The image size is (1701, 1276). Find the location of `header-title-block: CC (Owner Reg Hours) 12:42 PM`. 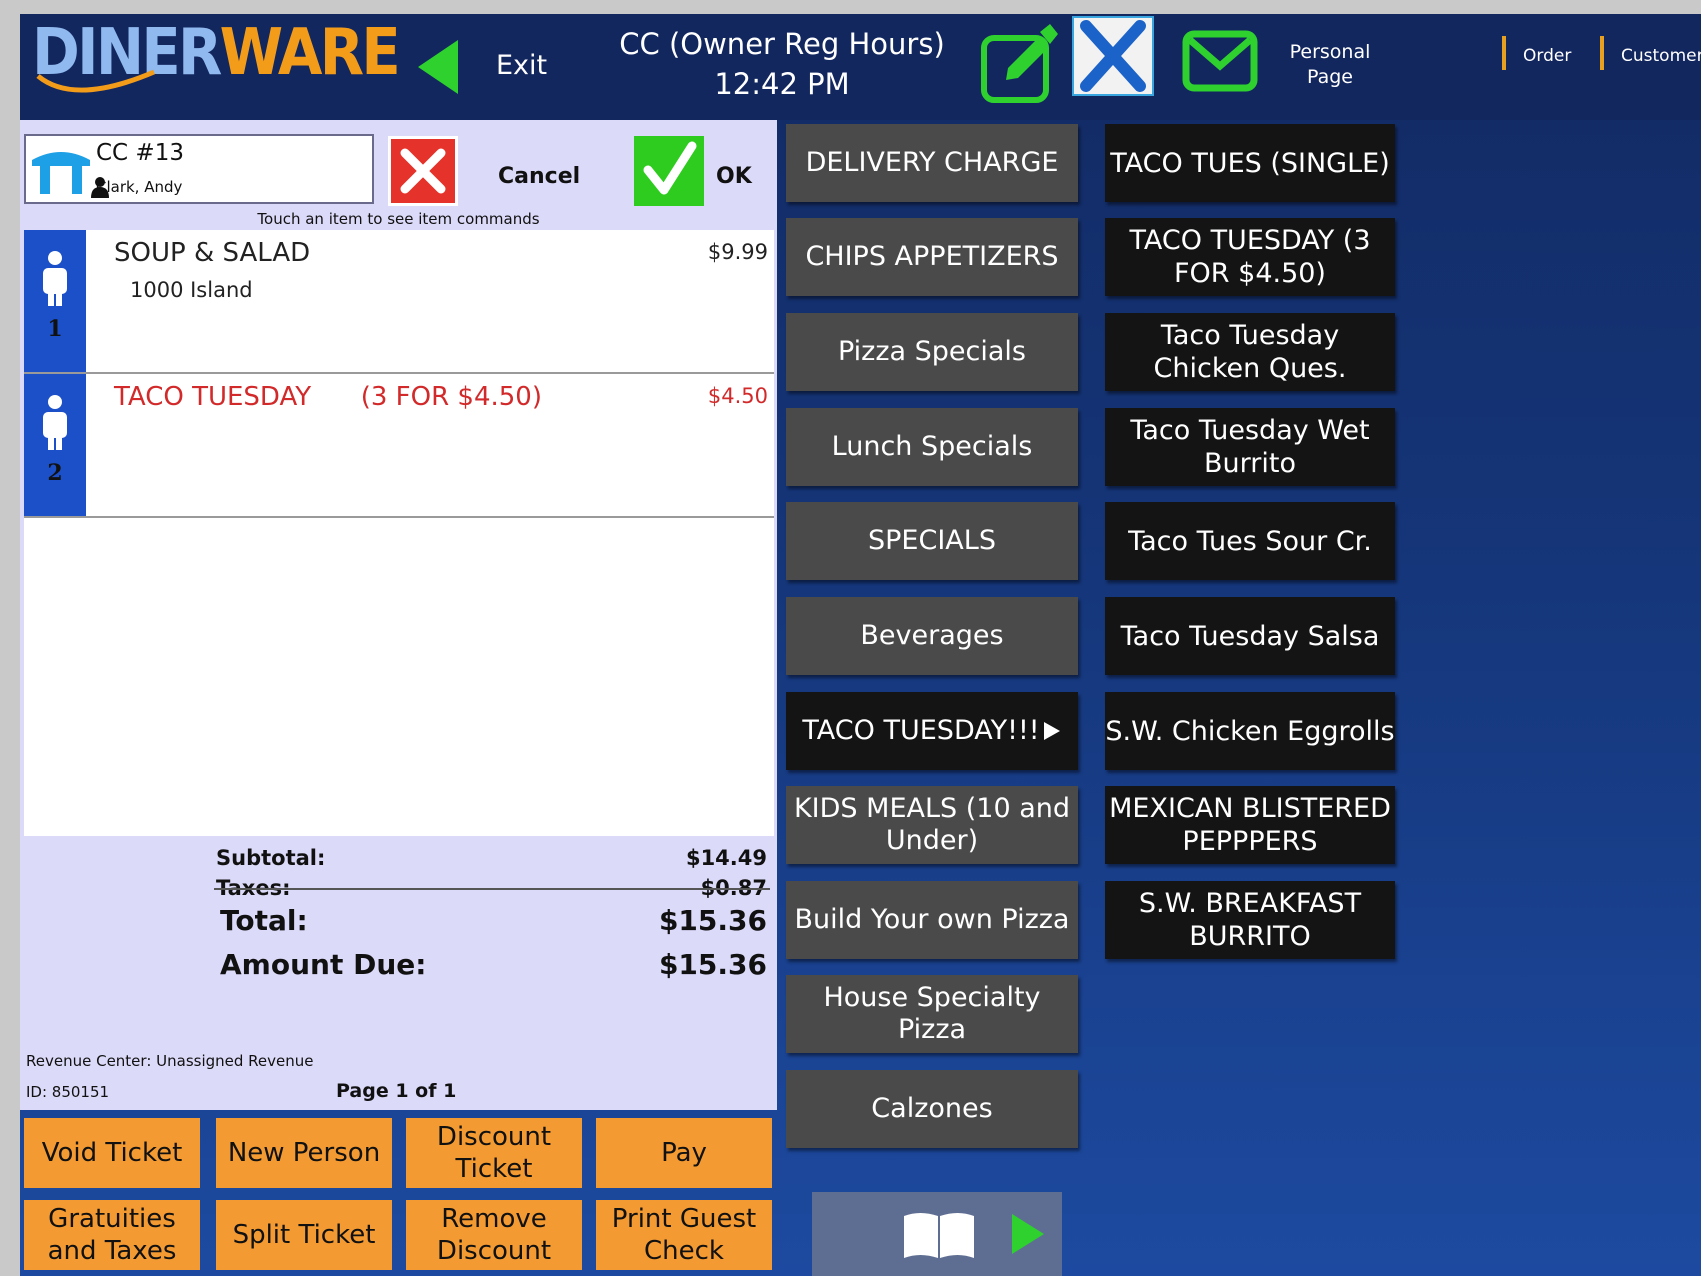

header-title-block: CC (Owner Reg Hours) 12:42 PM is located at coordinates (782, 64).